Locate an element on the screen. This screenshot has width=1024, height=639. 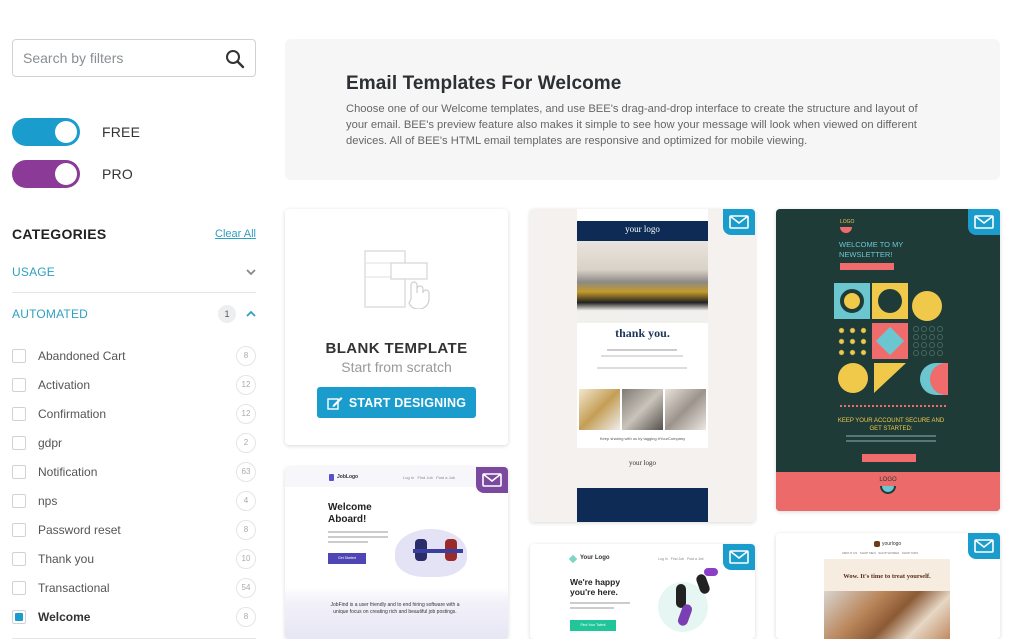
category-count: 2 is located at coordinates (246, 442).